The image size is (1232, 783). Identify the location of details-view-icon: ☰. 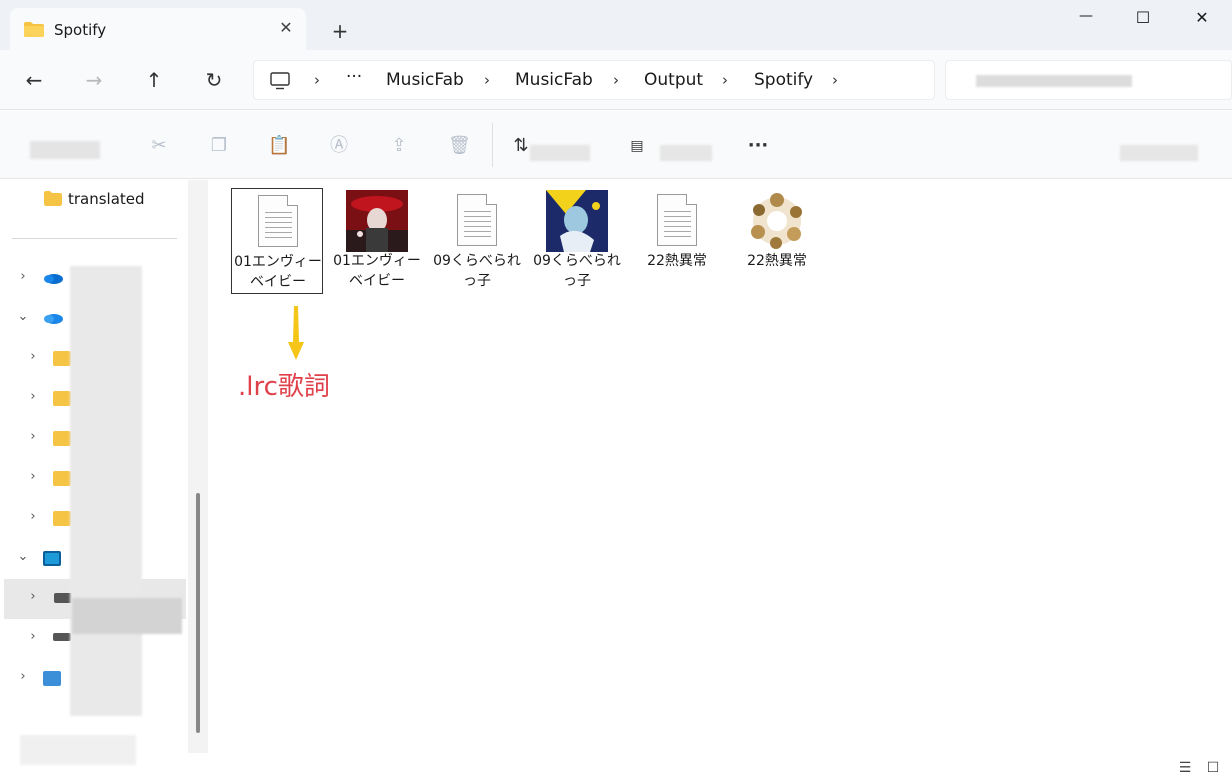
(1185, 768).